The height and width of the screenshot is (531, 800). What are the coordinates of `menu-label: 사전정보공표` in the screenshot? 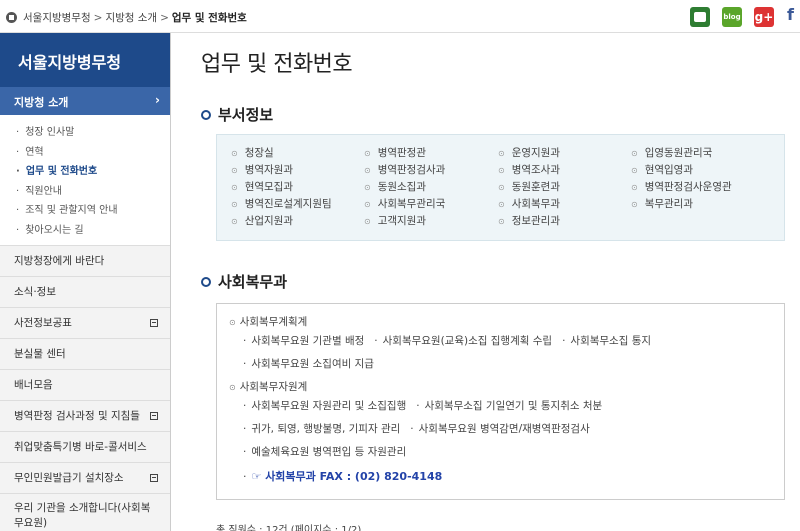 It's located at (43, 323).